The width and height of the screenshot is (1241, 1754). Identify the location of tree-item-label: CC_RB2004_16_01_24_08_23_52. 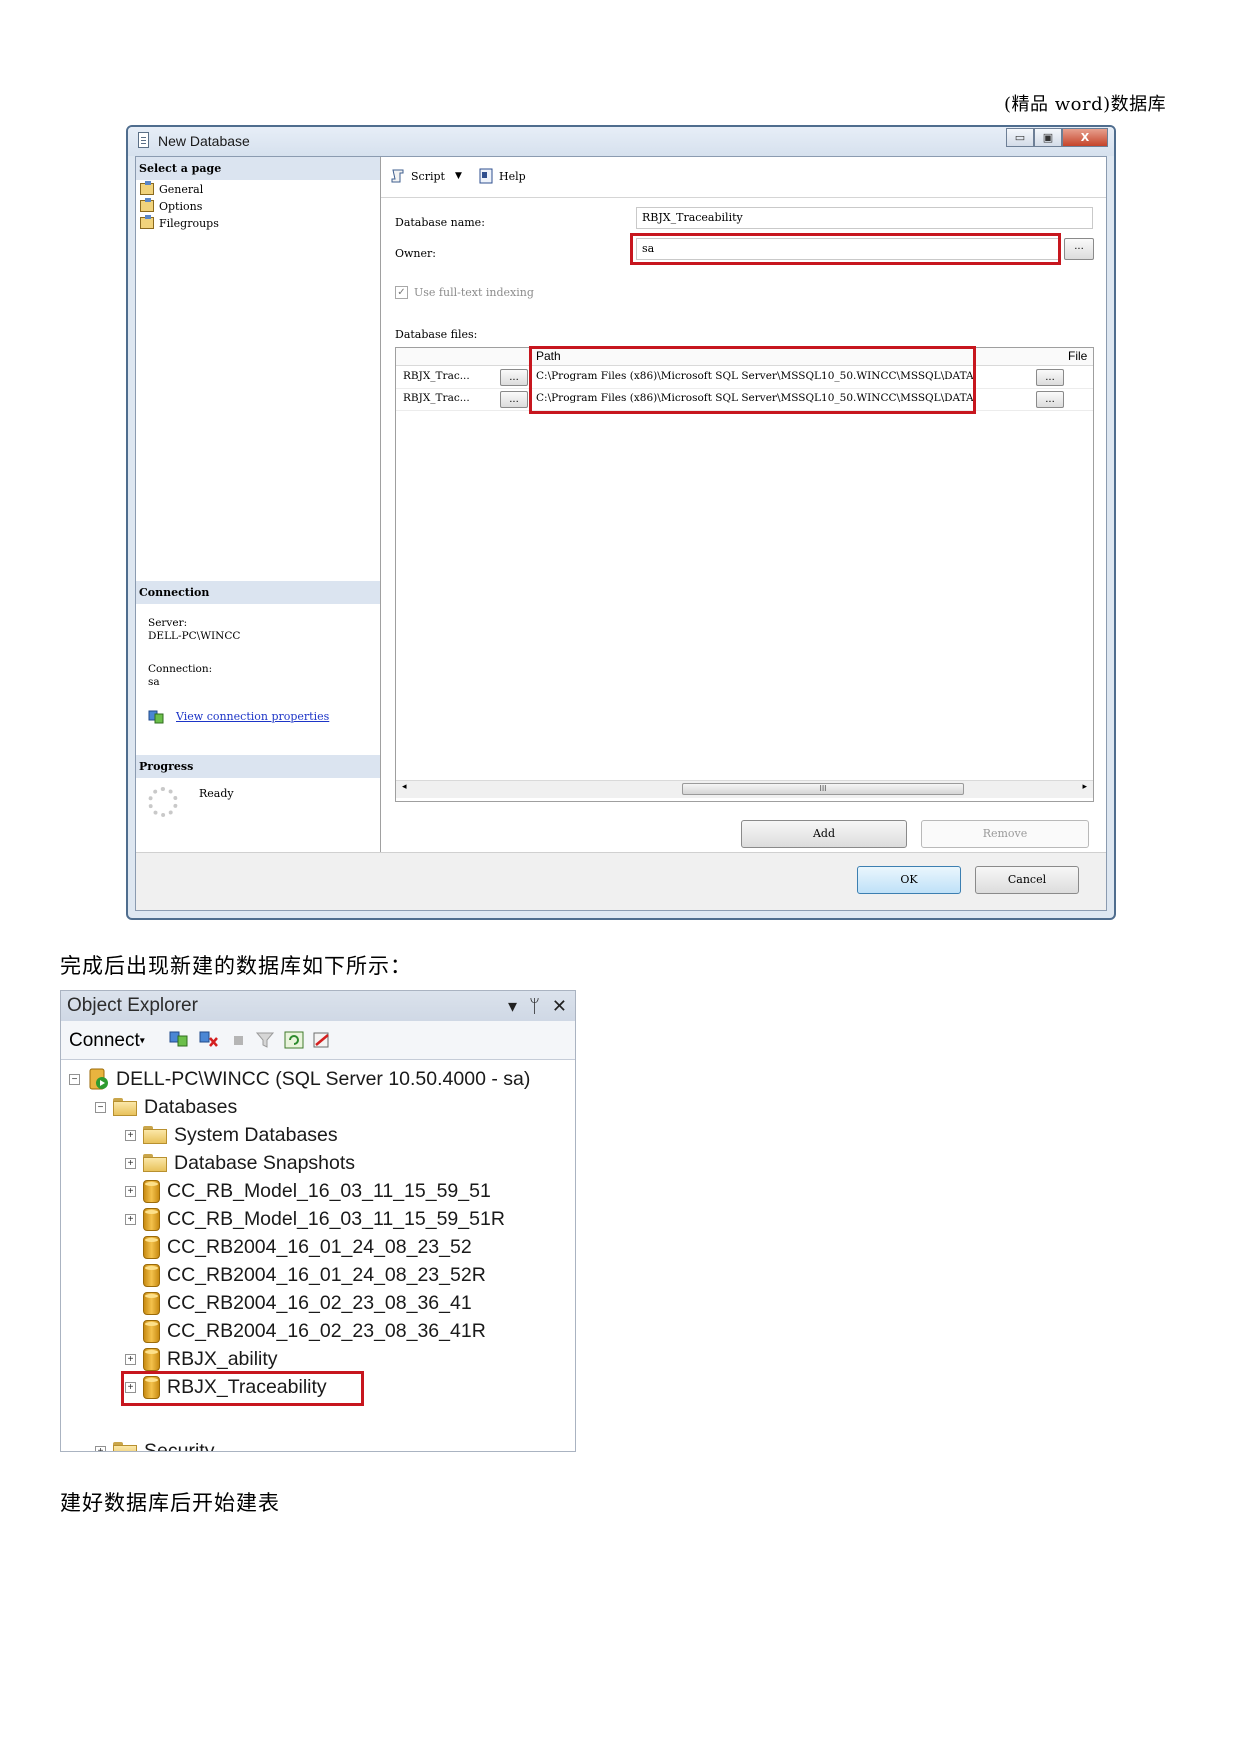
(319, 1246).